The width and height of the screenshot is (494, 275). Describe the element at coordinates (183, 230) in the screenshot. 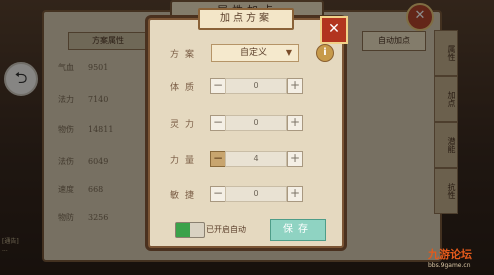

I see `toggle-knob` at that location.